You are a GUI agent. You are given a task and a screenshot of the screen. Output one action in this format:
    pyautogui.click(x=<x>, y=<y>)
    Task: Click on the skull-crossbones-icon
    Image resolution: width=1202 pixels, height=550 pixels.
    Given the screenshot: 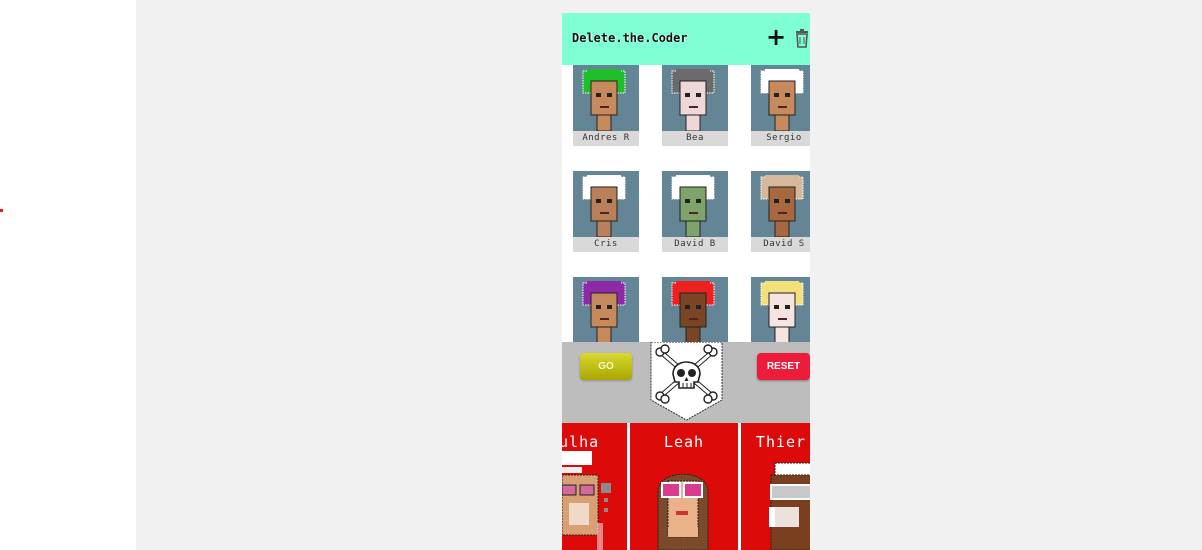 What is the action you would take?
    pyautogui.click(x=686, y=381)
    